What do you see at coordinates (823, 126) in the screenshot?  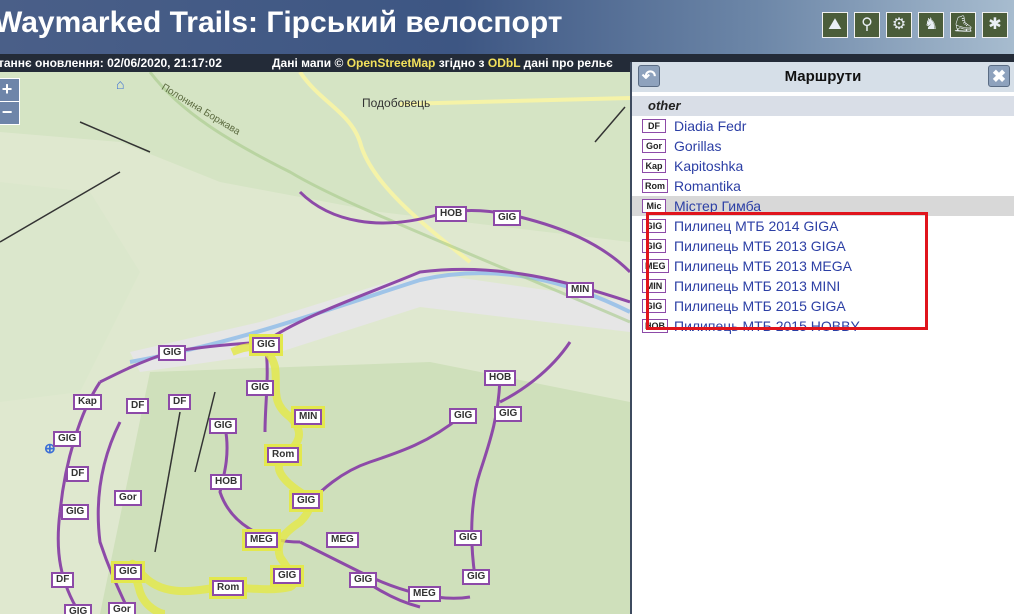 I see `route-item: DF Diadia Fedr` at bounding box center [823, 126].